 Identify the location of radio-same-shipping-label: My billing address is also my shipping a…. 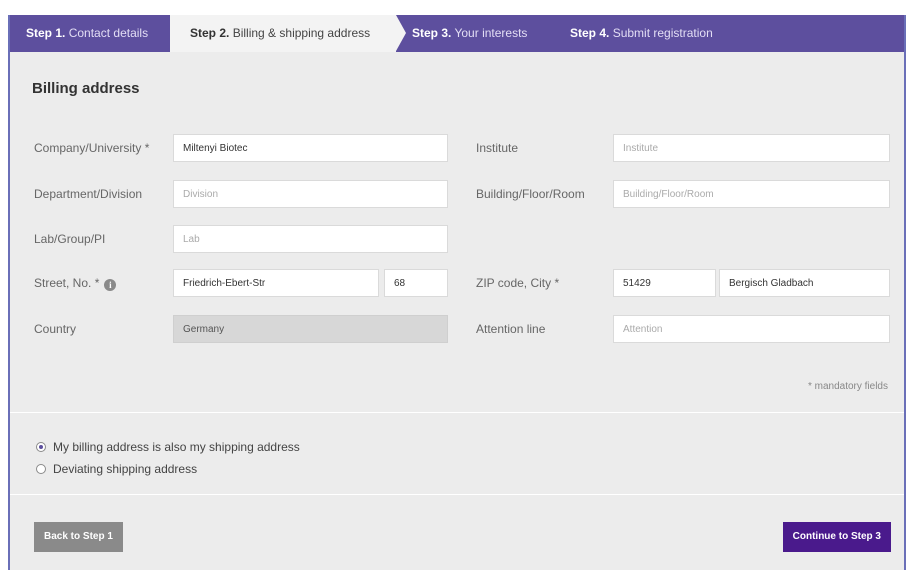
(176, 447).